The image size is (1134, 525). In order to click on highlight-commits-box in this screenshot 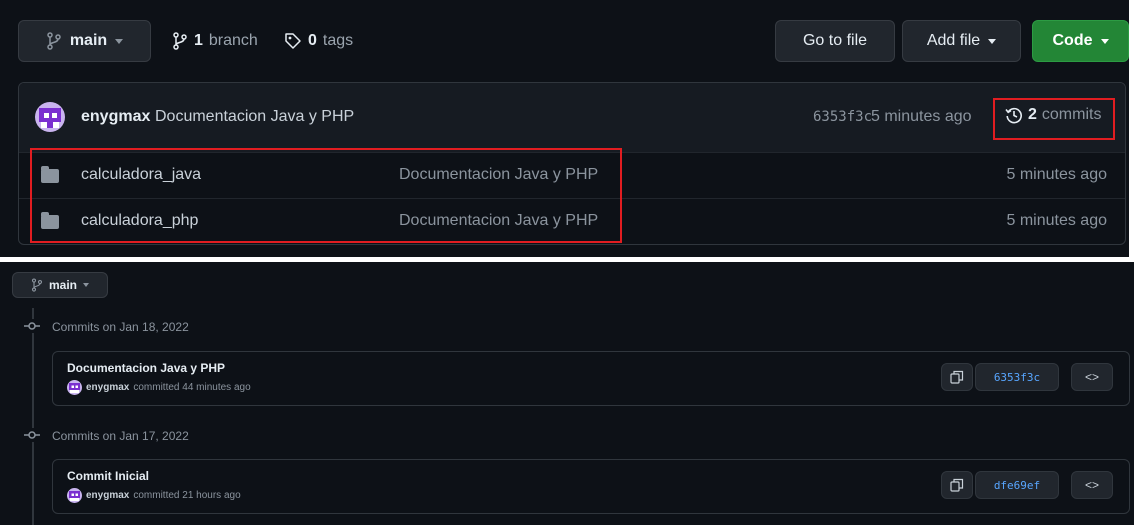, I will do `click(1054, 119)`.